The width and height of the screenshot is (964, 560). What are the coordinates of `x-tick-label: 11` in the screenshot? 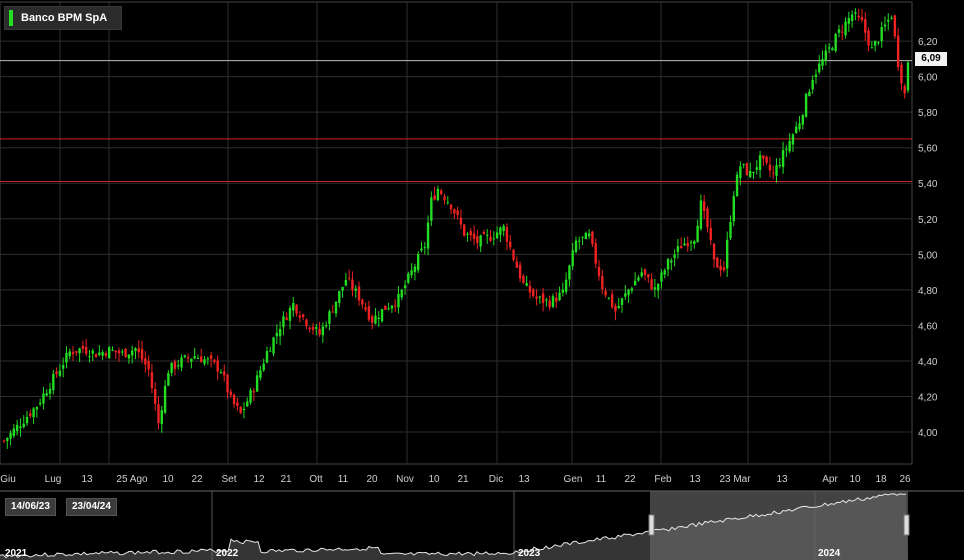 It's located at (343, 479).